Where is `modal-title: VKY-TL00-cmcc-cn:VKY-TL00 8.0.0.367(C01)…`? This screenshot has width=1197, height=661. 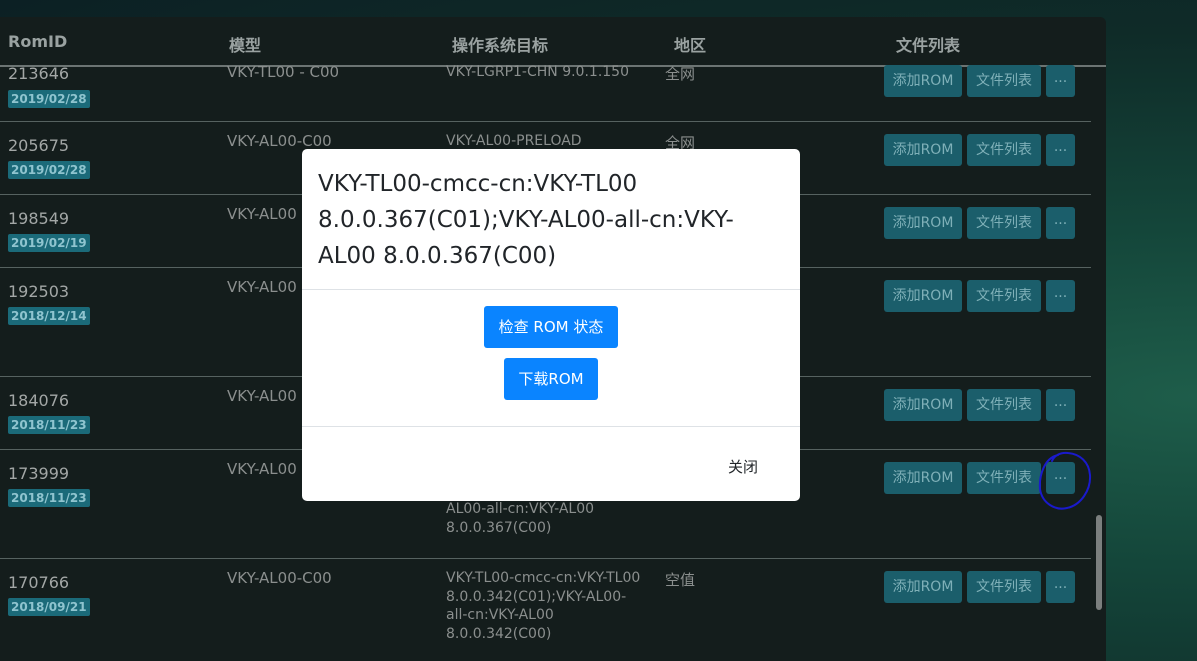 modal-title: VKY-TL00-cmcc-cn:VKY-TL00 8.0.0.367(C01)… is located at coordinates (526, 220).